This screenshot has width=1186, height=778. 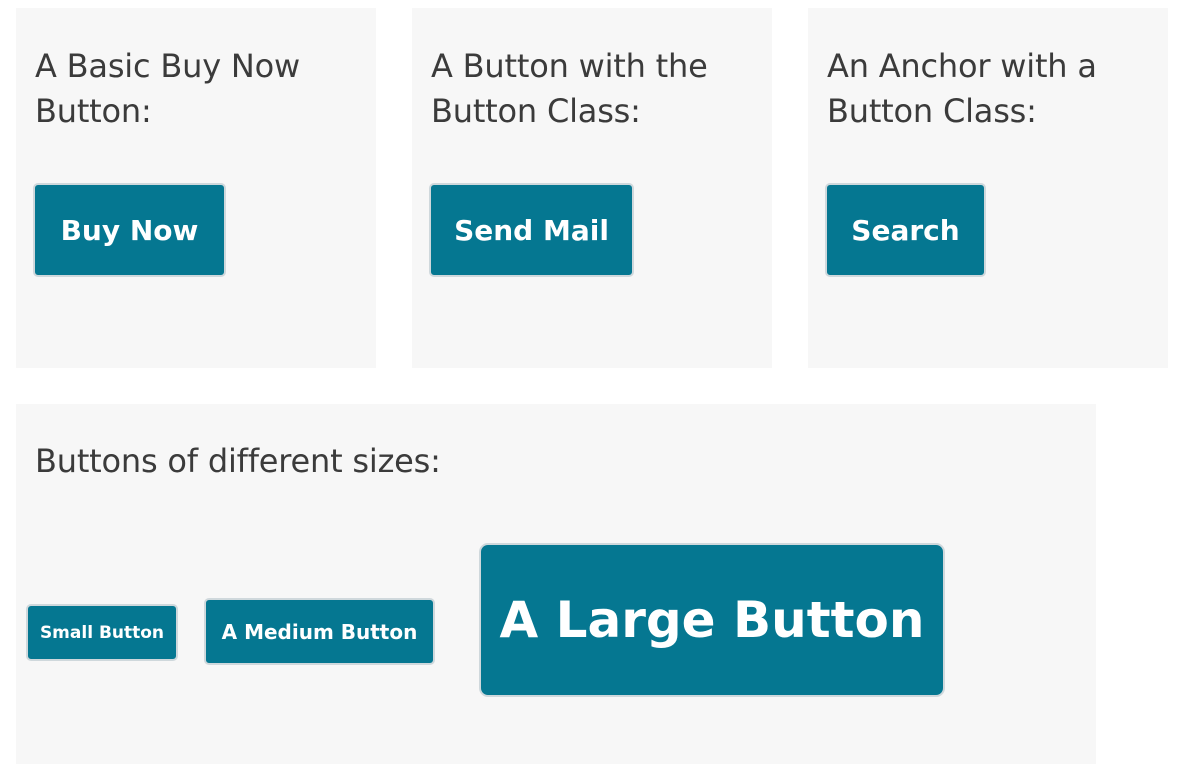 I want to click on small-button: Small Button, so click(x=102, y=632).